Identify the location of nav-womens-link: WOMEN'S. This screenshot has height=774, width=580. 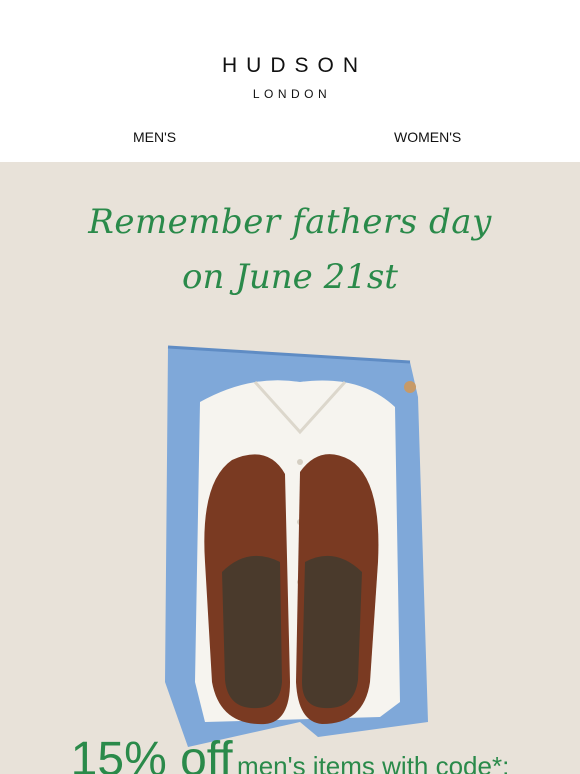
(427, 137).